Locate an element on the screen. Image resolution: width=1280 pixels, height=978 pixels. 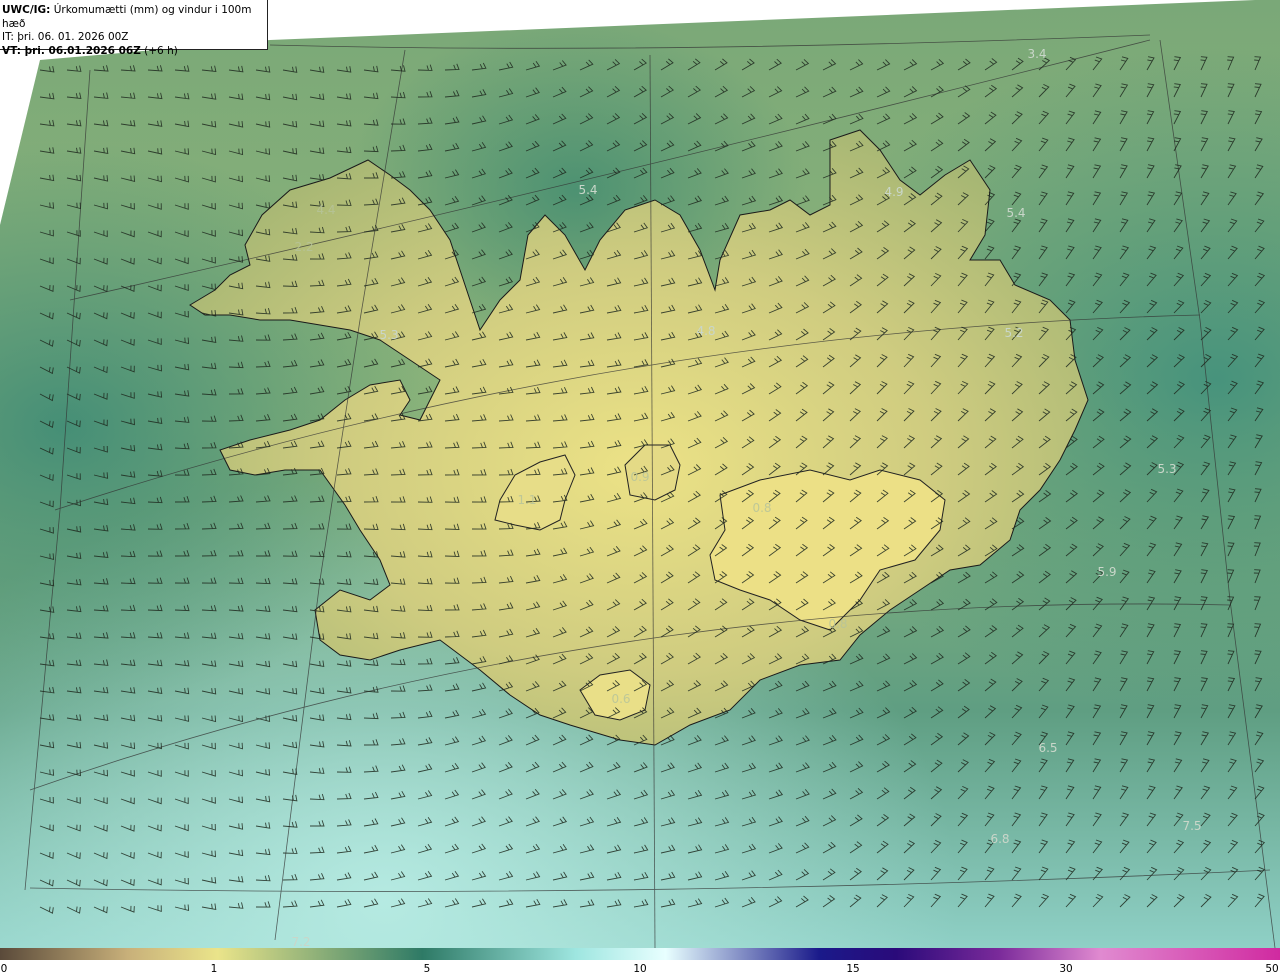
map-value: 5.9 is located at coordinates (1107, 572).